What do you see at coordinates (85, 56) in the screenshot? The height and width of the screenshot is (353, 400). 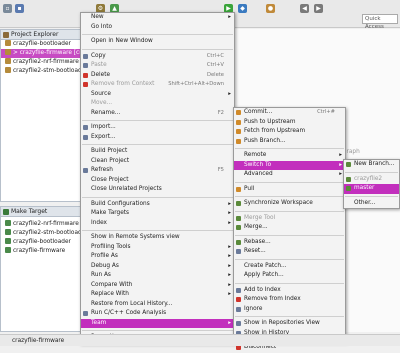 I see `copy-icon` at bounding box center [85, 56].